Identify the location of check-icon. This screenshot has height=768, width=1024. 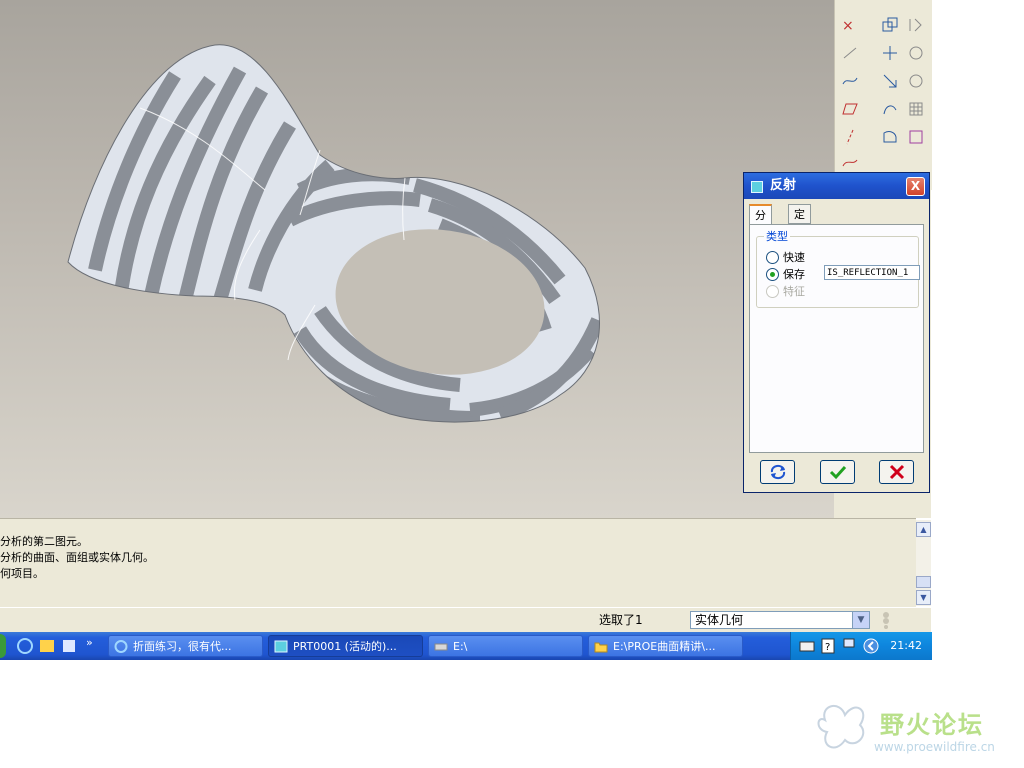
(837, 472).